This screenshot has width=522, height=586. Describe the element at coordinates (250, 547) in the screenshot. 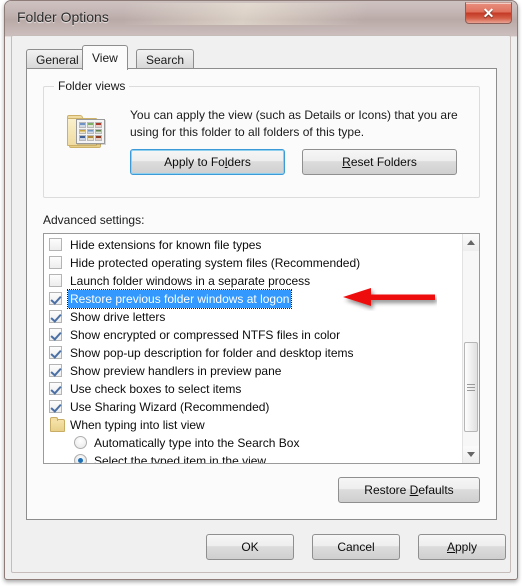

I see `ok-button: OK` at that location.